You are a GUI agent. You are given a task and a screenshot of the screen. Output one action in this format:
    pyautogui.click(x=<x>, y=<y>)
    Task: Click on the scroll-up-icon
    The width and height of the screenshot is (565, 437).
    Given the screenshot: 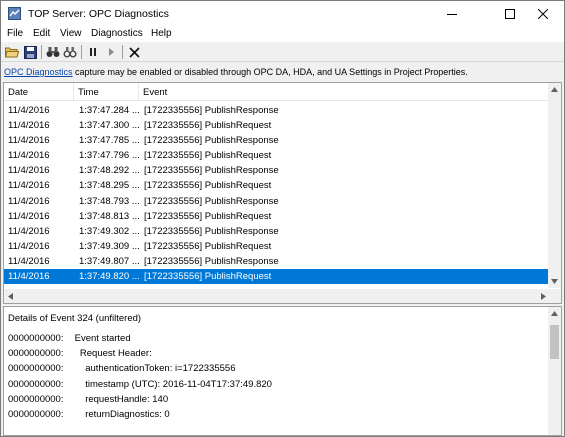 What is the action you would take?
    pyautogui.click(x=554, y=89)
    